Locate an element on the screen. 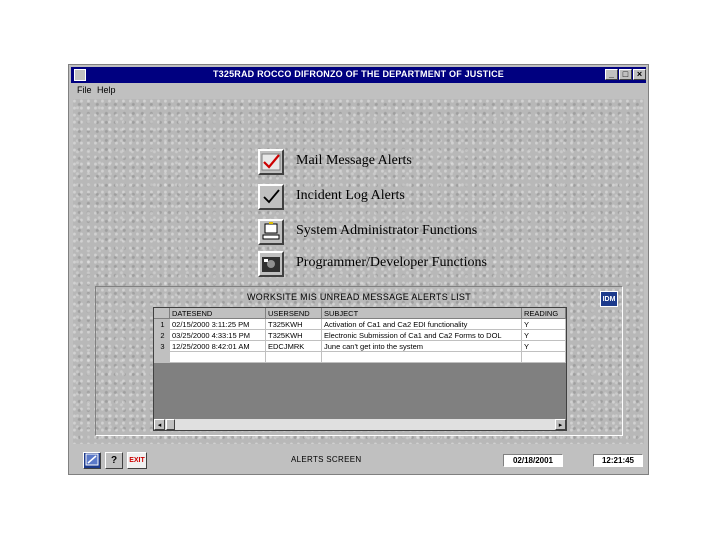 This screenshot has height=540, width=720. status-bar: ? EXIT ALERTS SCREEN 02/18/2001 12:21:45 is located at coordinates (358, 460).